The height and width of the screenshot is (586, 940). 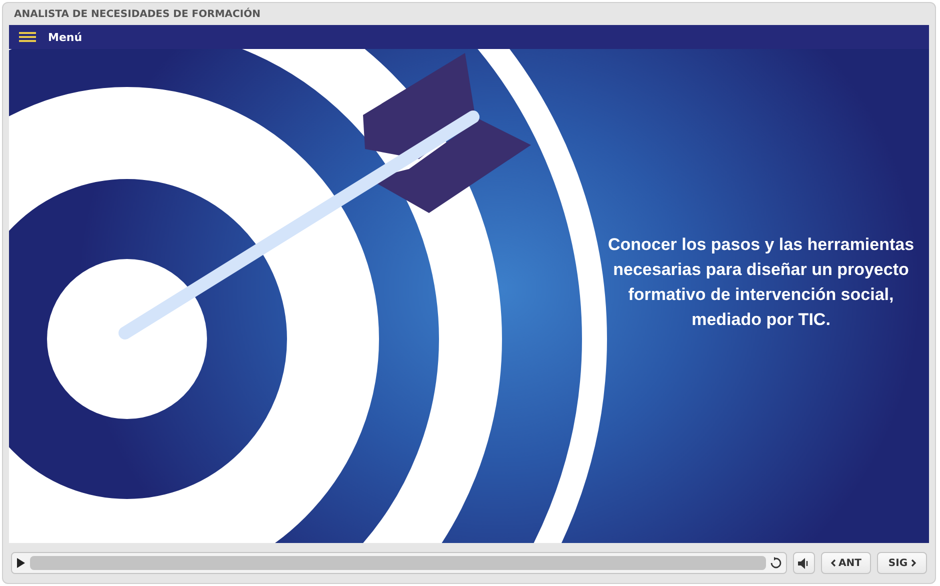 I want to click on replay-button, so click(x=776, y=563).